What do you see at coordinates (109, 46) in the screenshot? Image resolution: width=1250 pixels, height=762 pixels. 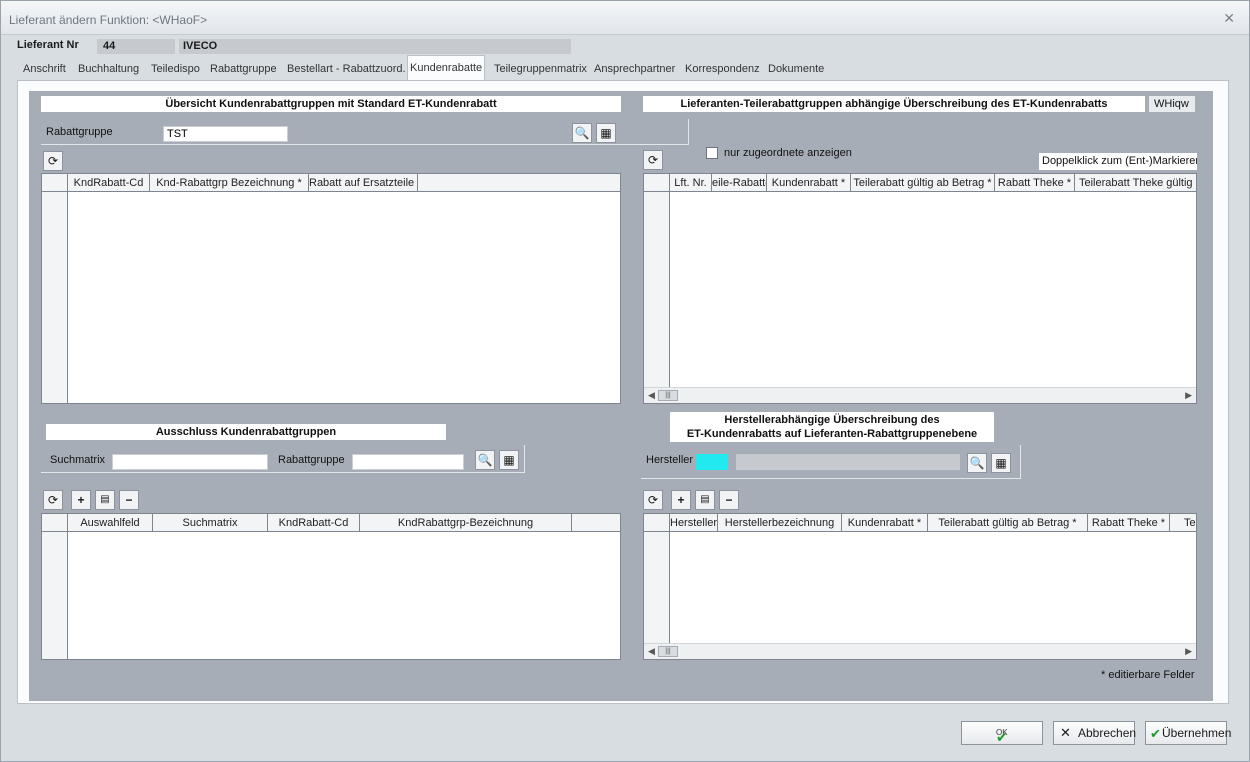 I see `supplier-number: 44` at bounding box center [109, 46].